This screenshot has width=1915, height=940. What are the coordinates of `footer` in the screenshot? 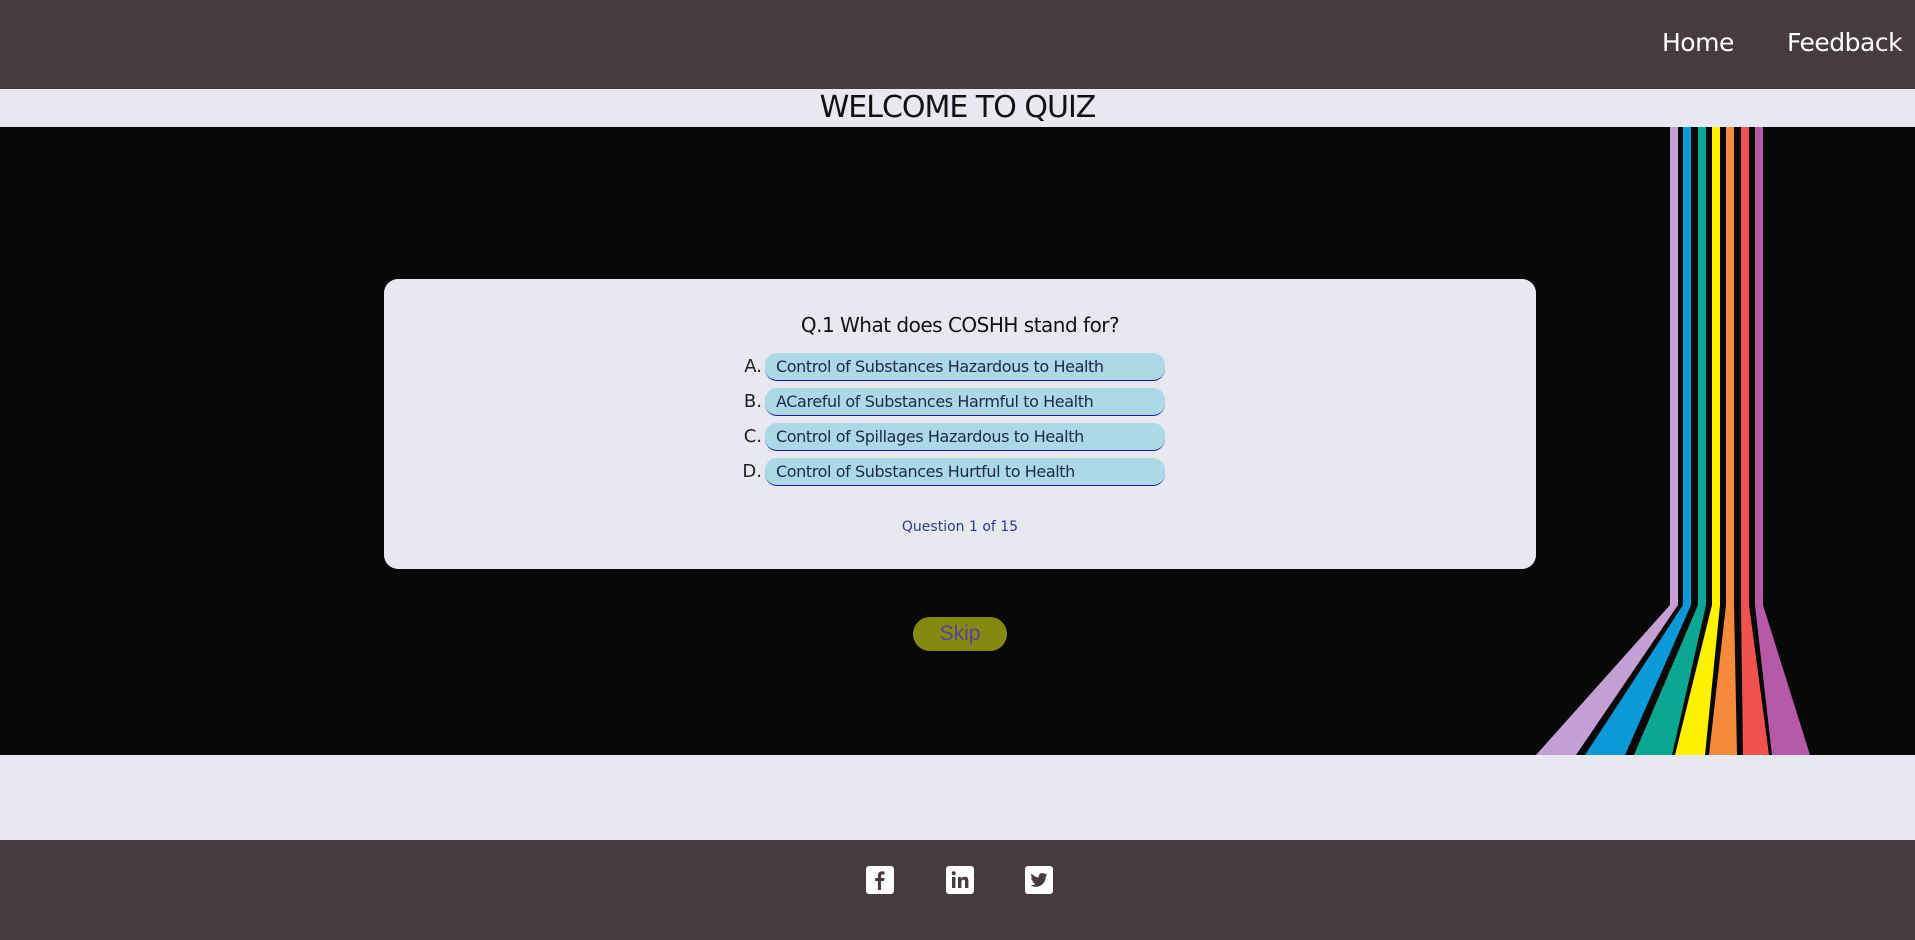 It's located at (957, 890).